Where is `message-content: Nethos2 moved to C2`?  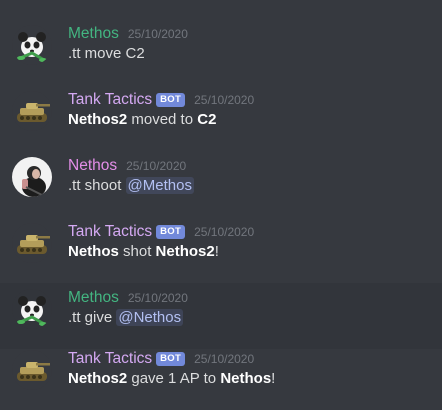 message-content: Nethos2 moved to C2 is located at coordinates (142, 120).